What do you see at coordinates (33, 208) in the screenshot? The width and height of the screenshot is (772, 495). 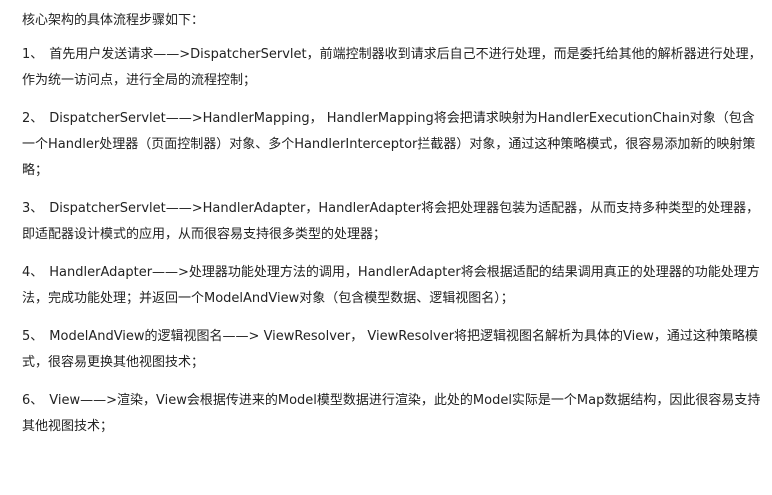 I see `step-number: 3、` at bounding box center [33, 208].